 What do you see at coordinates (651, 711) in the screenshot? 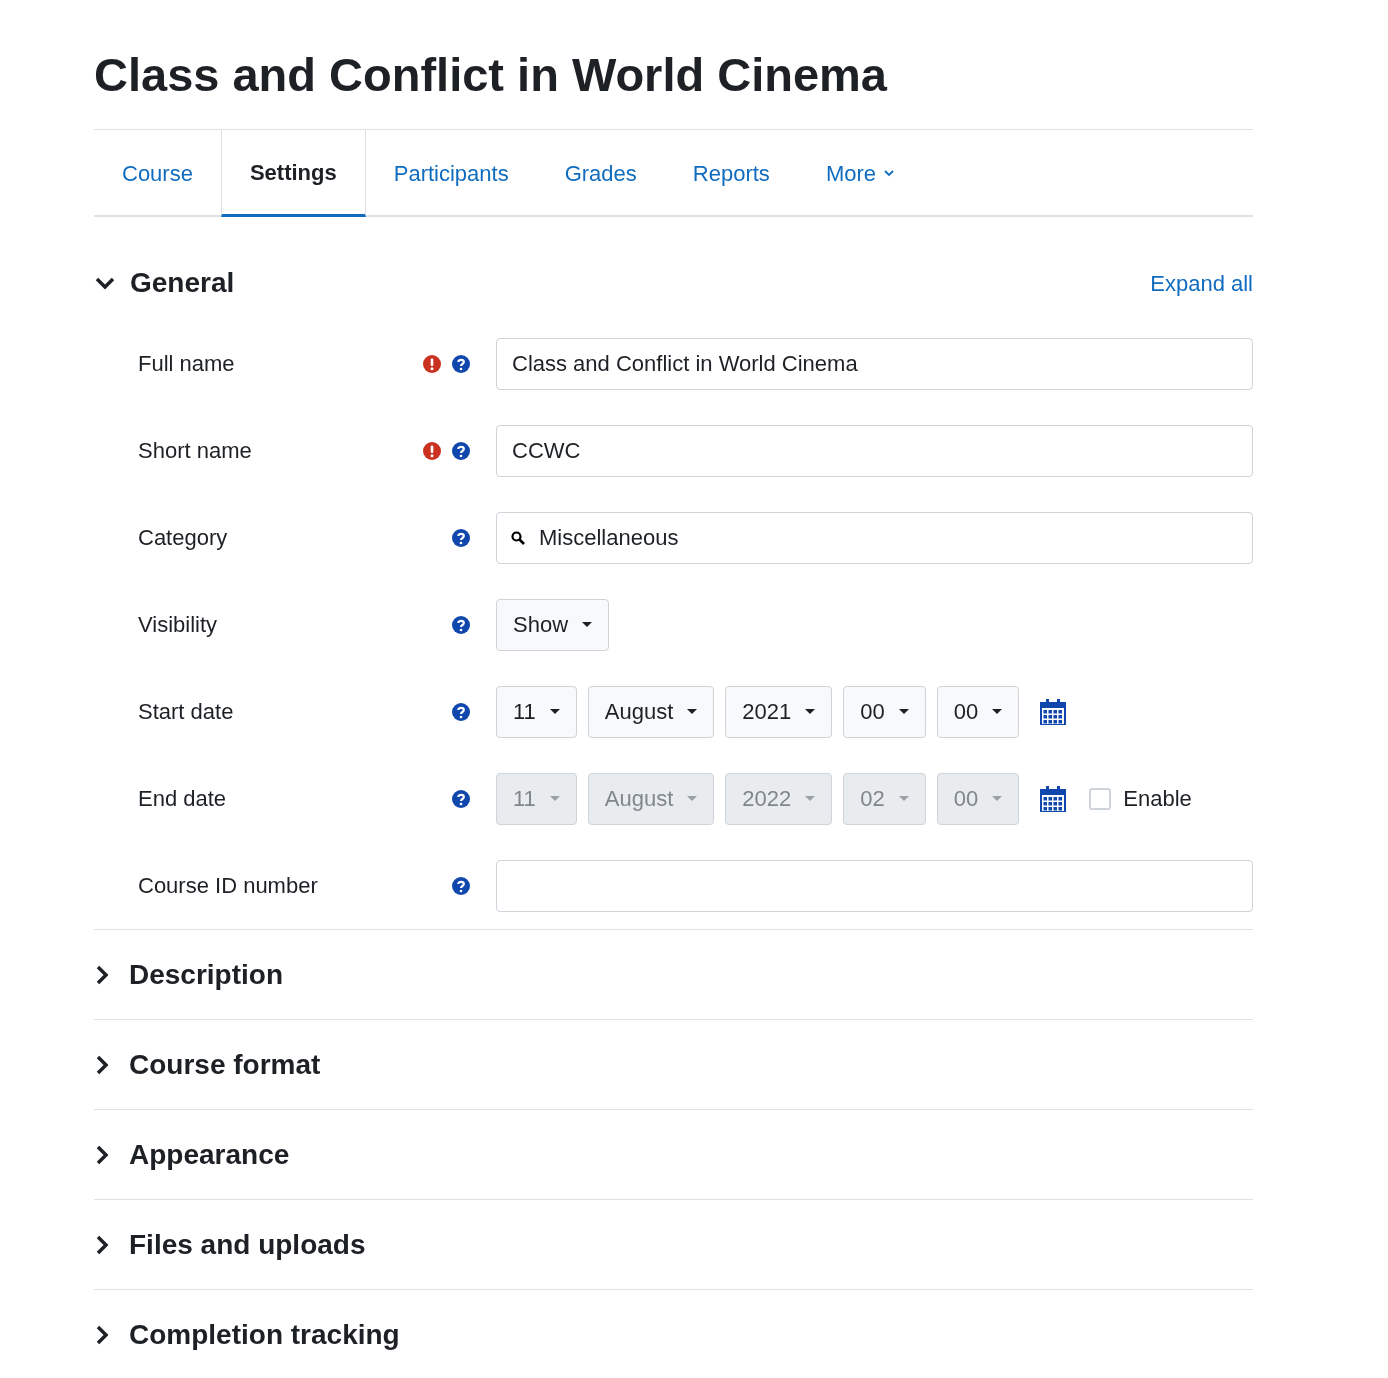
I see `select-field: August` at bounding box center [651, 711].